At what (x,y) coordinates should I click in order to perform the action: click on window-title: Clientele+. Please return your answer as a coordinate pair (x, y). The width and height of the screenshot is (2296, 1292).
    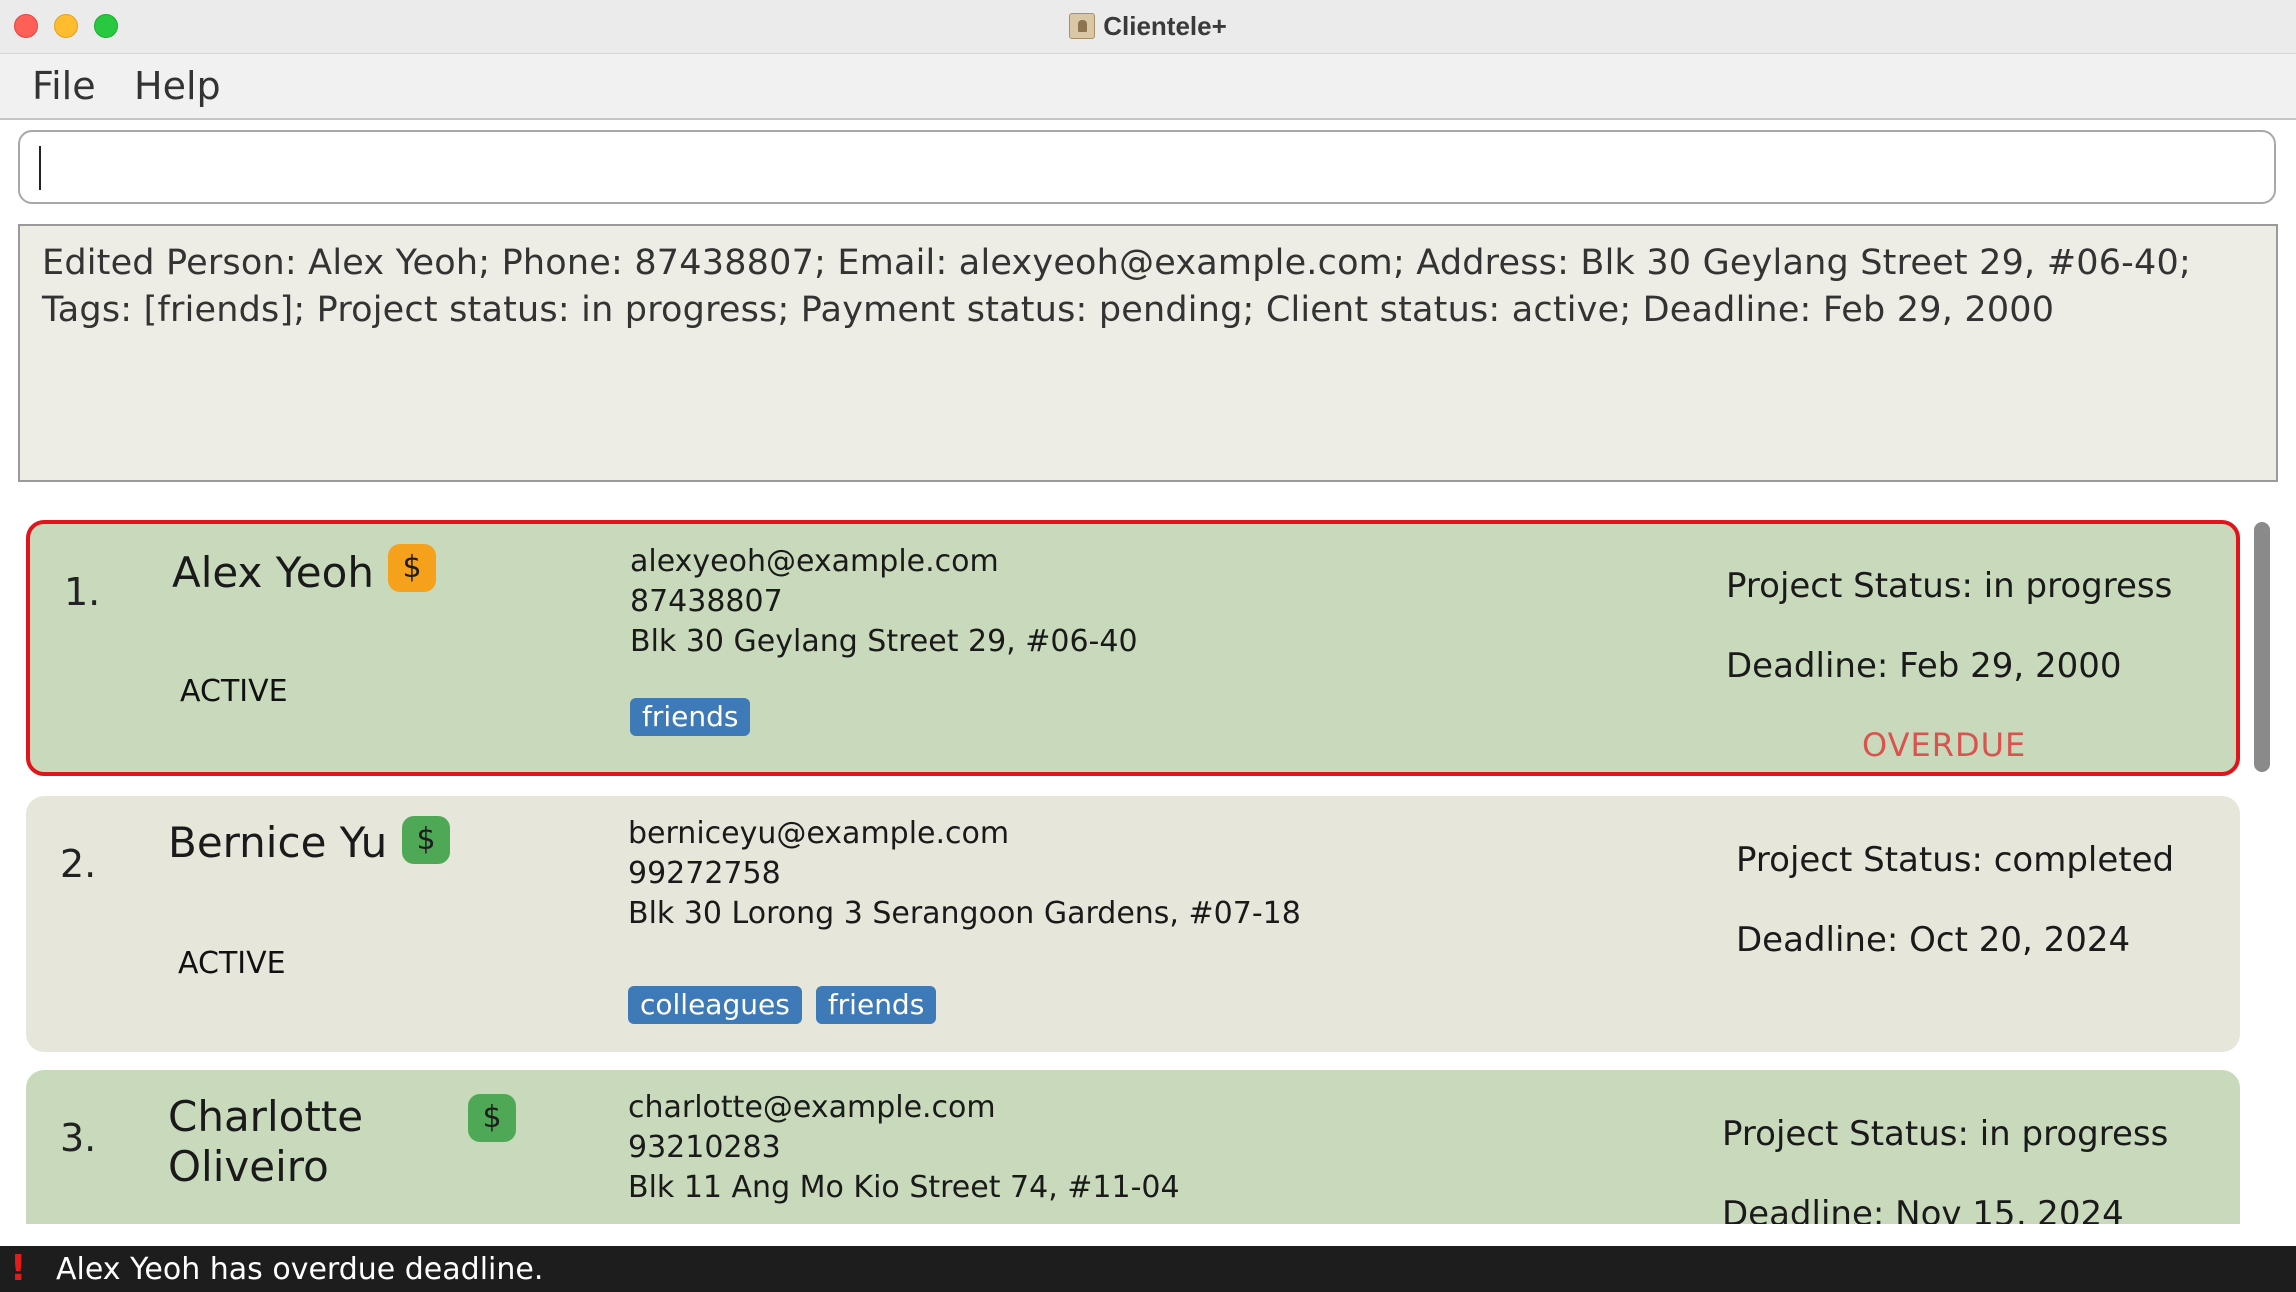
    Looking at the image, I should click on (1148, 26).